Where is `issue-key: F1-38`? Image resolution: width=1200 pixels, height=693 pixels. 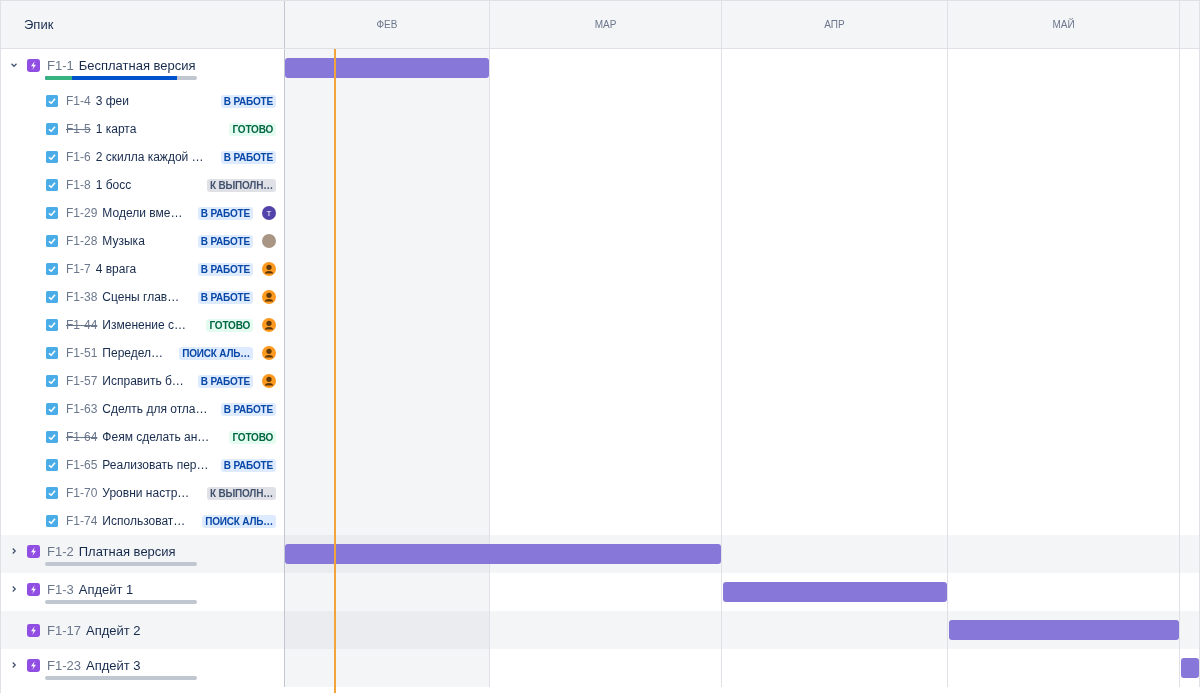 issue-key: F1-38 is located at coordinates (82, 297).